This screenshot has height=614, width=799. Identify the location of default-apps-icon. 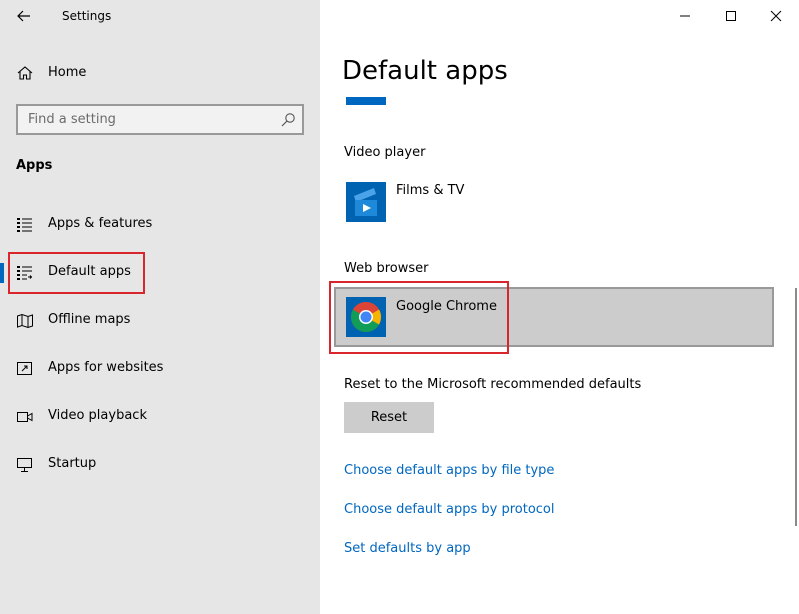
(25, 273).